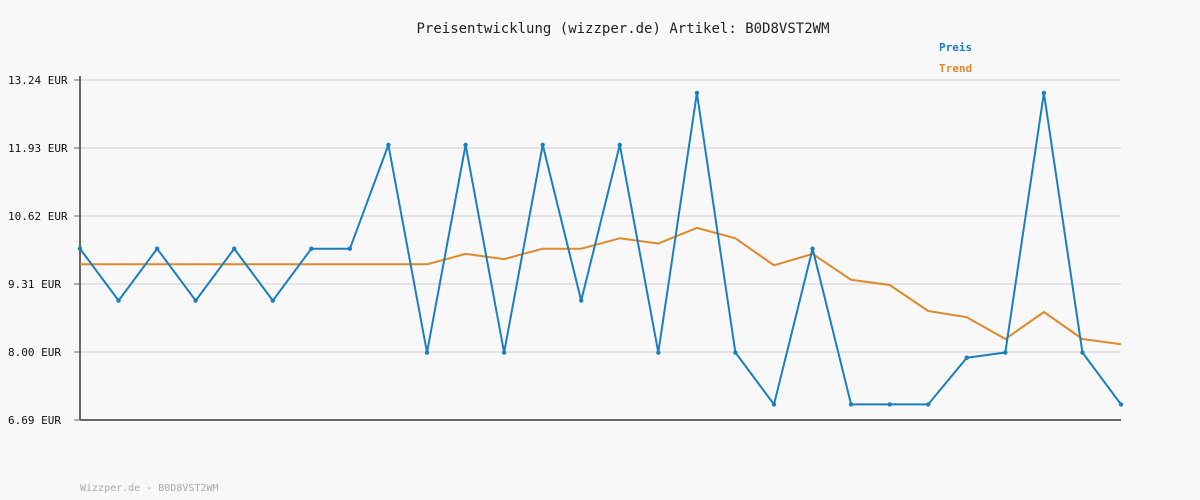 This screenshot has height=500, width=1200. I want to click on legend-preis: Preis, so click(955, 47).